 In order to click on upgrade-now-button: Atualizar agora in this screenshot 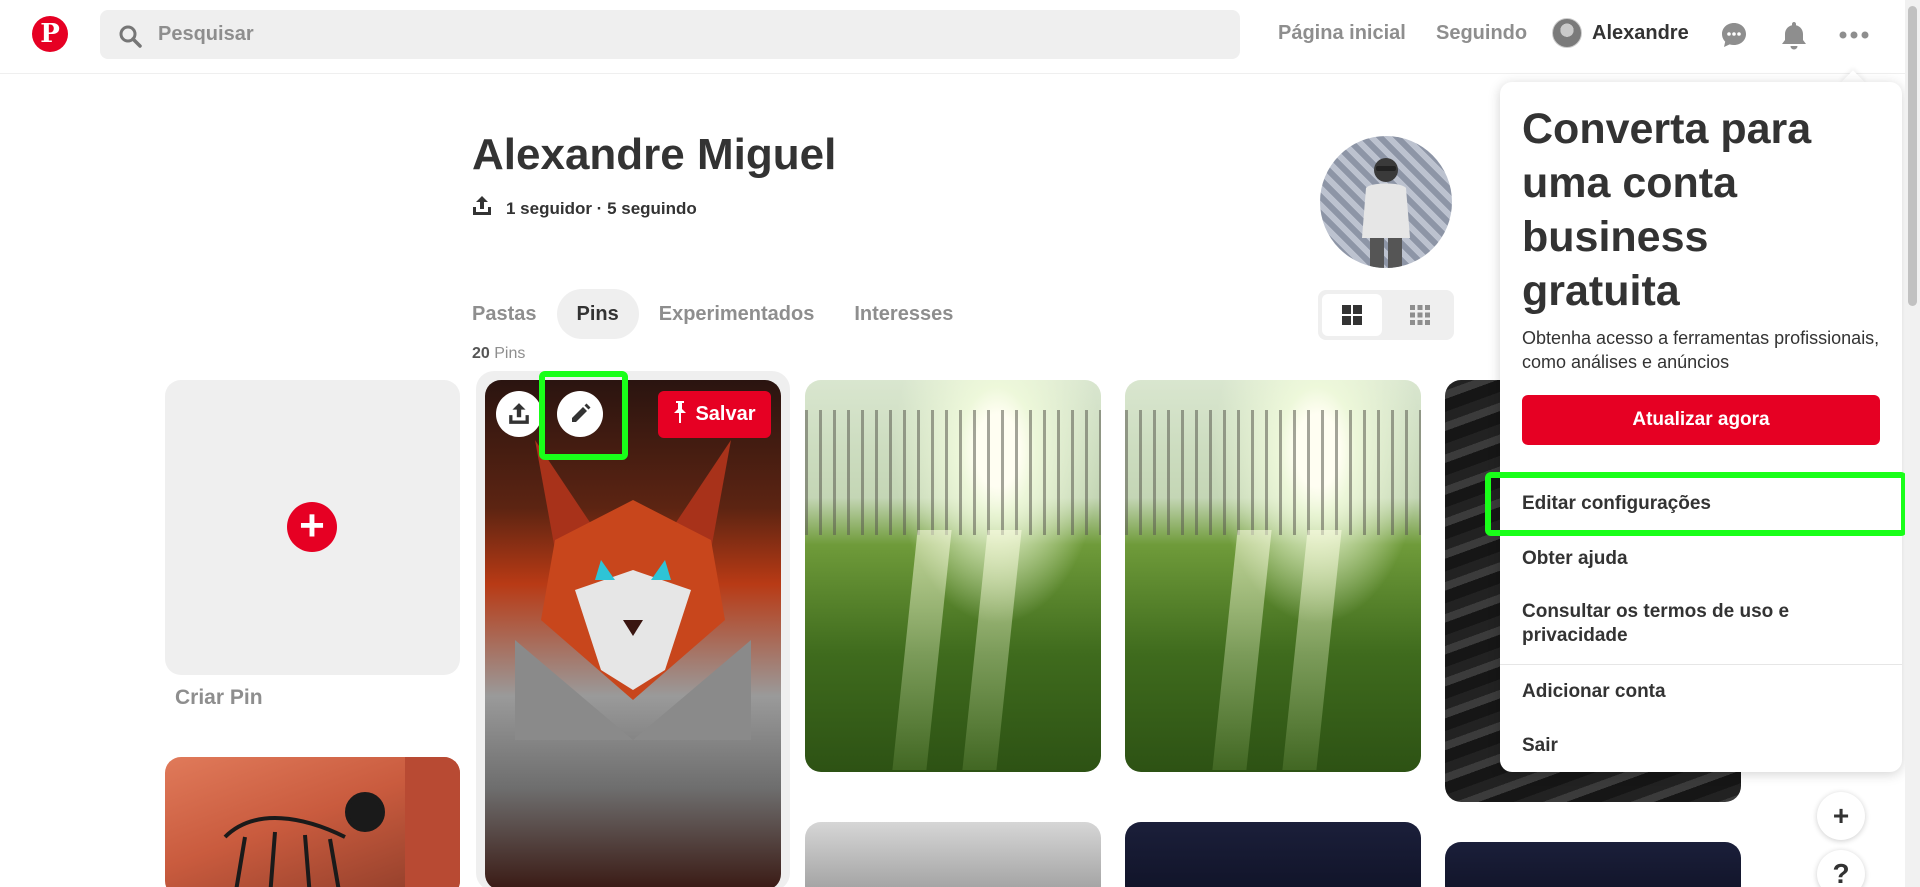, I will do `click(1701, 420)`.